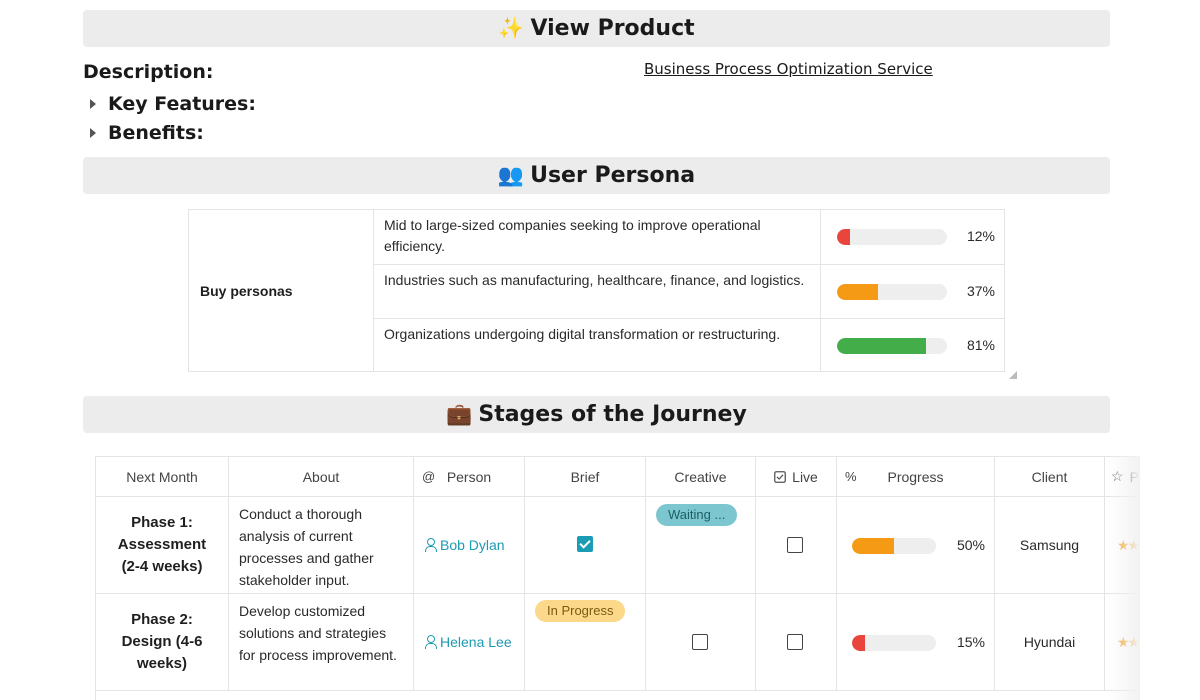 This screenshot has height=700, width=1200. I want to click on column-header-rating: ☆ P, so click(1122, 476).